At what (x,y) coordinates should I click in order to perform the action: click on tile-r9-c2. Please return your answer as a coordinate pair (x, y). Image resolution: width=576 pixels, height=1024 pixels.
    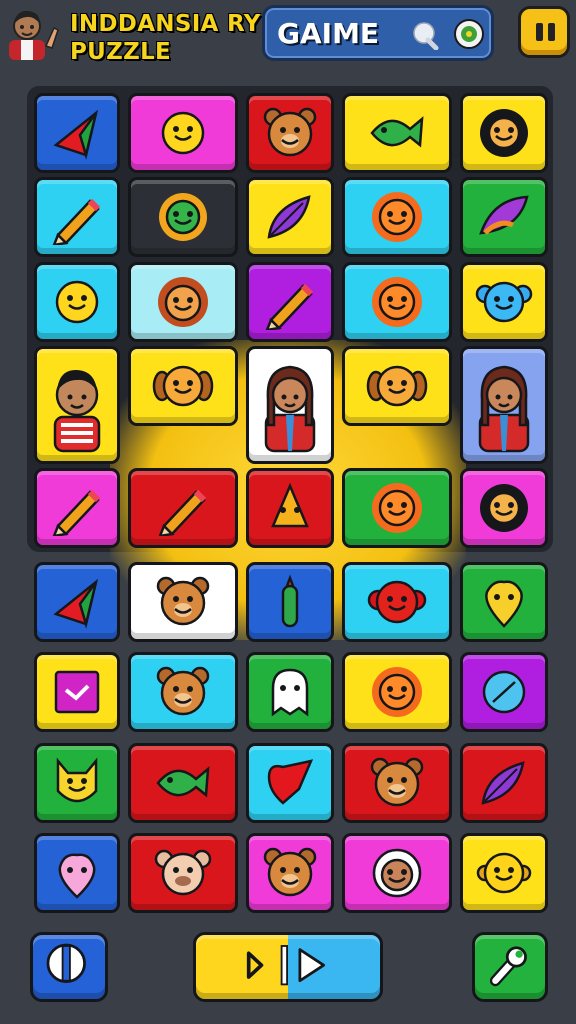
    Looking at the image, I should click on (183, 873).